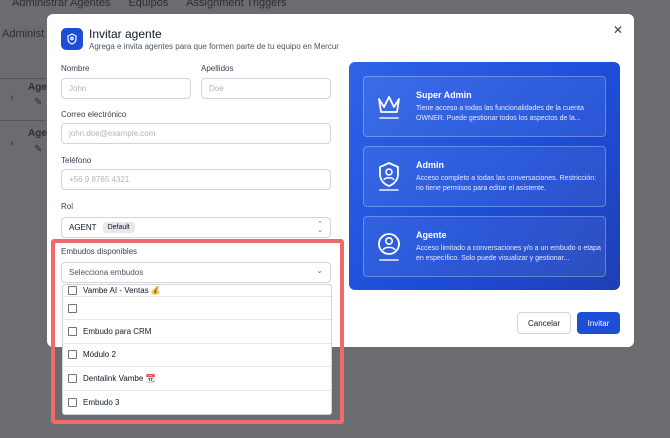  What do you see at coordinates (618, 30) in the screenshot?
I see `close-icon: ✕` at bounding box center [618, 30].